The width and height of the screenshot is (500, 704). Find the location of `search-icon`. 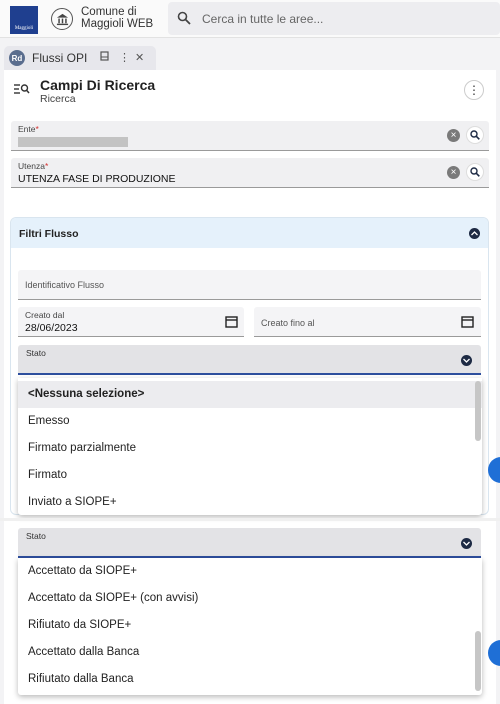

search-icon is located at coordinates (184, 19).